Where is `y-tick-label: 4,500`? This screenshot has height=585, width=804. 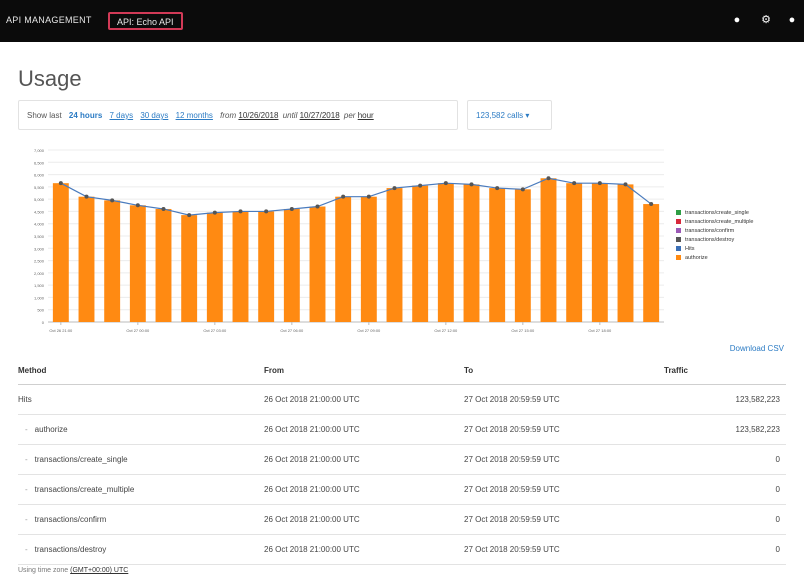 y-tick-label: 4,500 is located at coordinates (39, 211).